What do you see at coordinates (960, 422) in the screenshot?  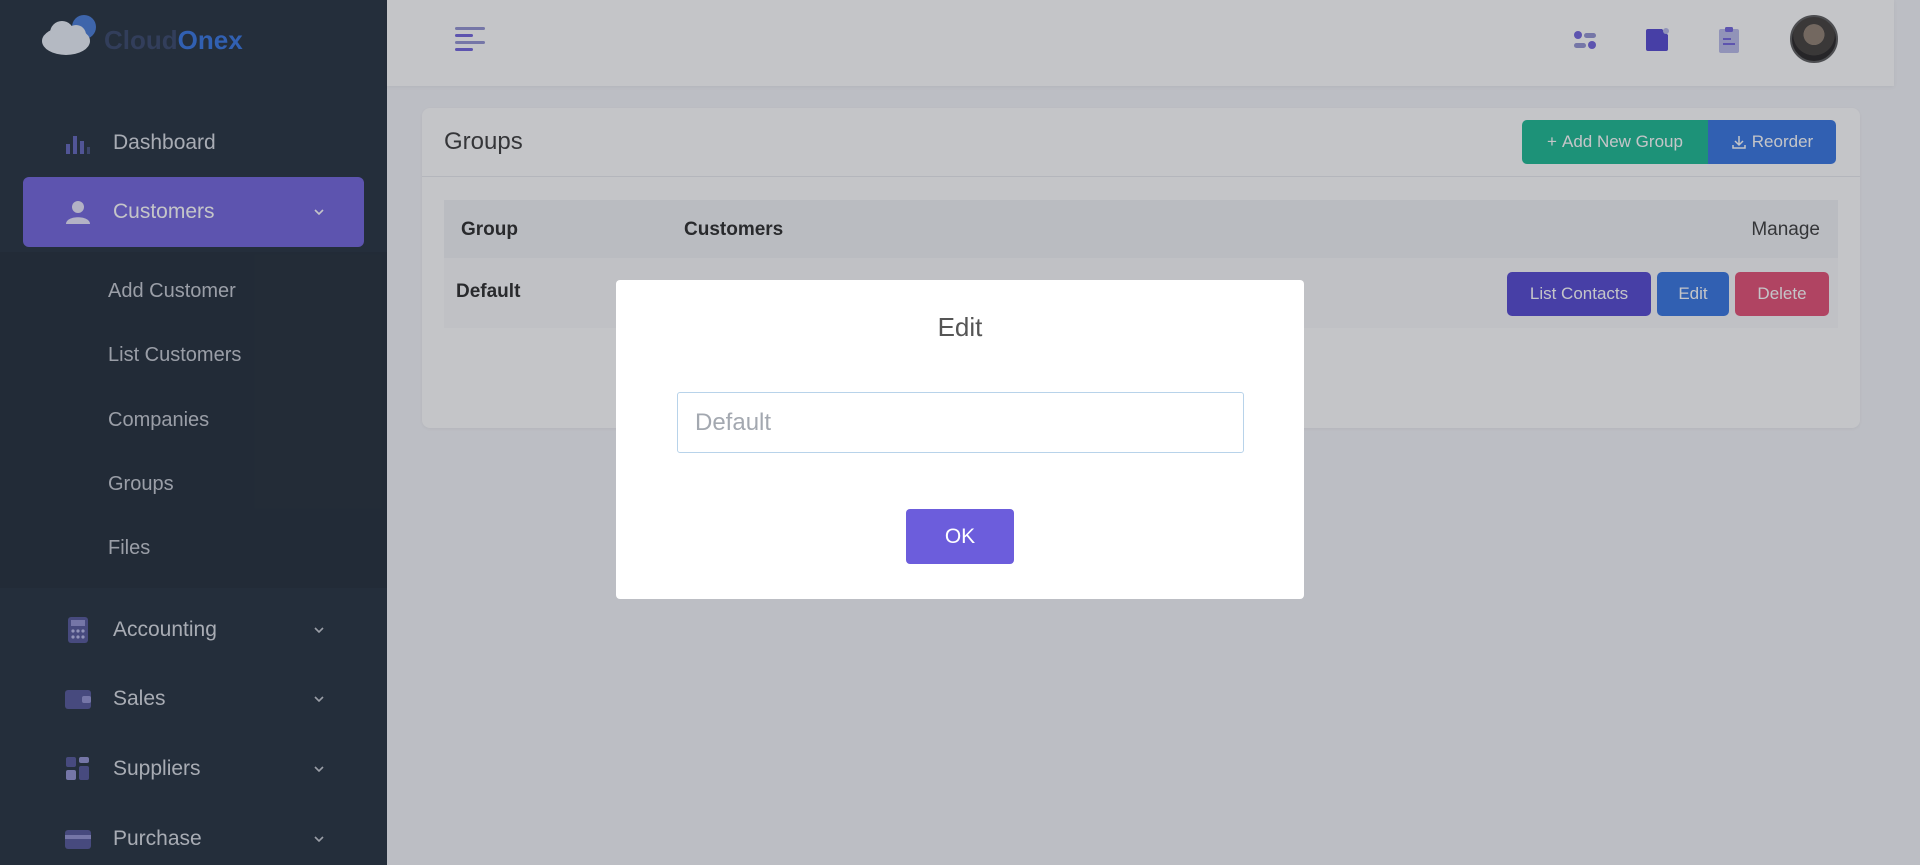 I see `group-name-input` at bounding box center [960, 422].